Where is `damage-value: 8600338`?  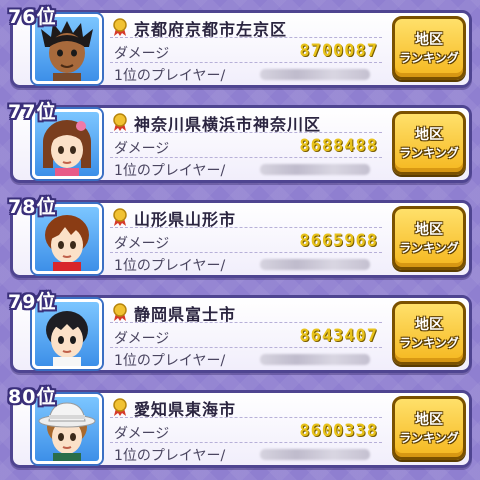 damage-value: 8600338 is located at coordinates (338, 431).